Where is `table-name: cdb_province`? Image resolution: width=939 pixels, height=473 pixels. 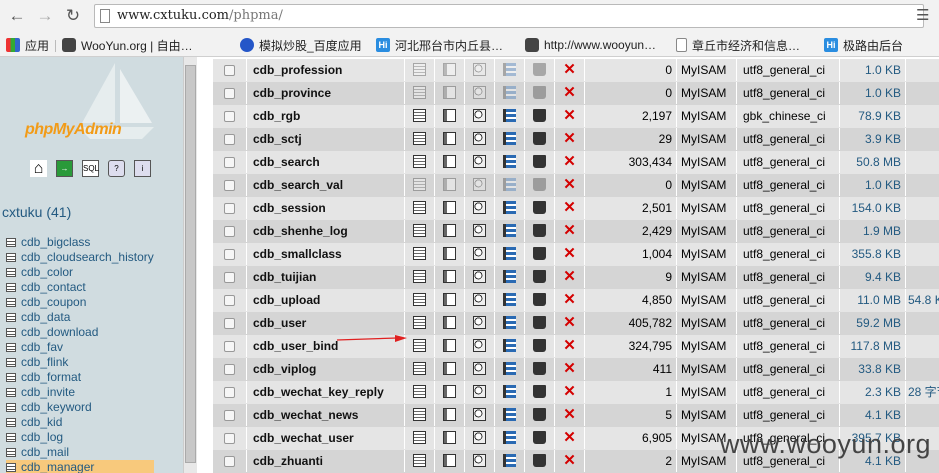 table-name: cdb_province is located at coordinates (326, 93).